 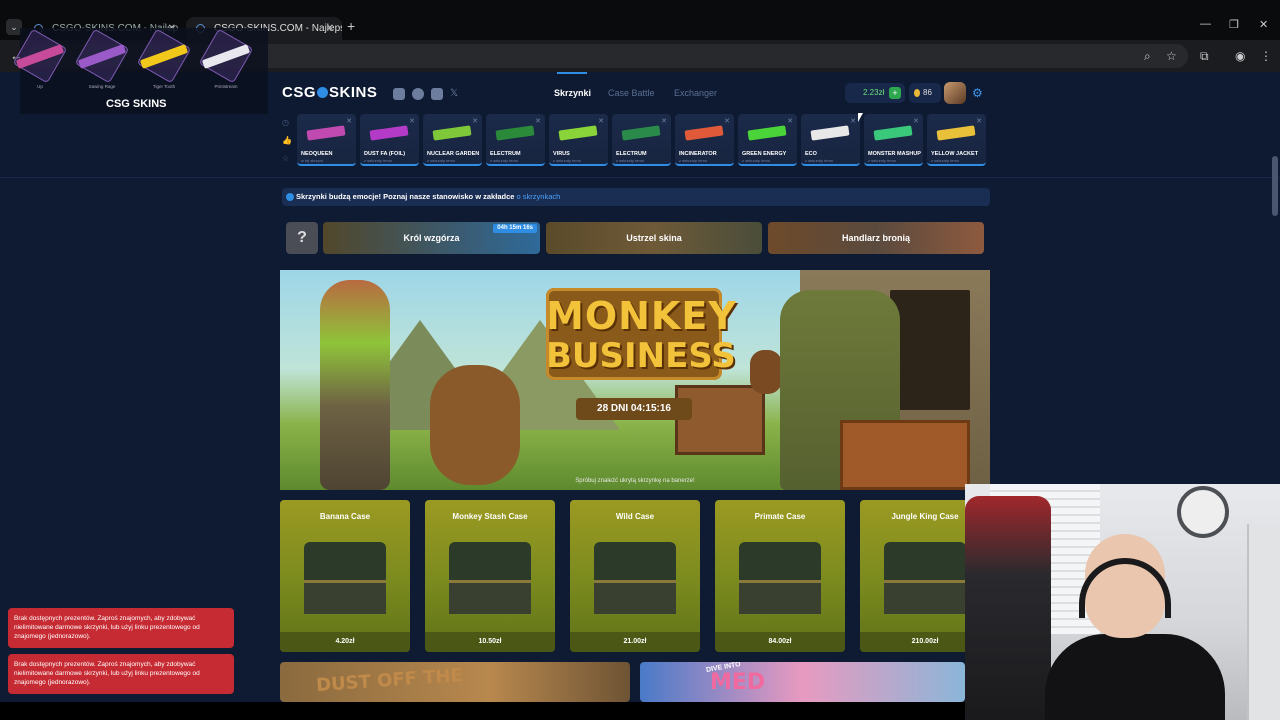 What do you see at coordinates (875, 93) in the screenshot?
I see `balance-display: 2.23zł +` at bounding box center [875, 93].